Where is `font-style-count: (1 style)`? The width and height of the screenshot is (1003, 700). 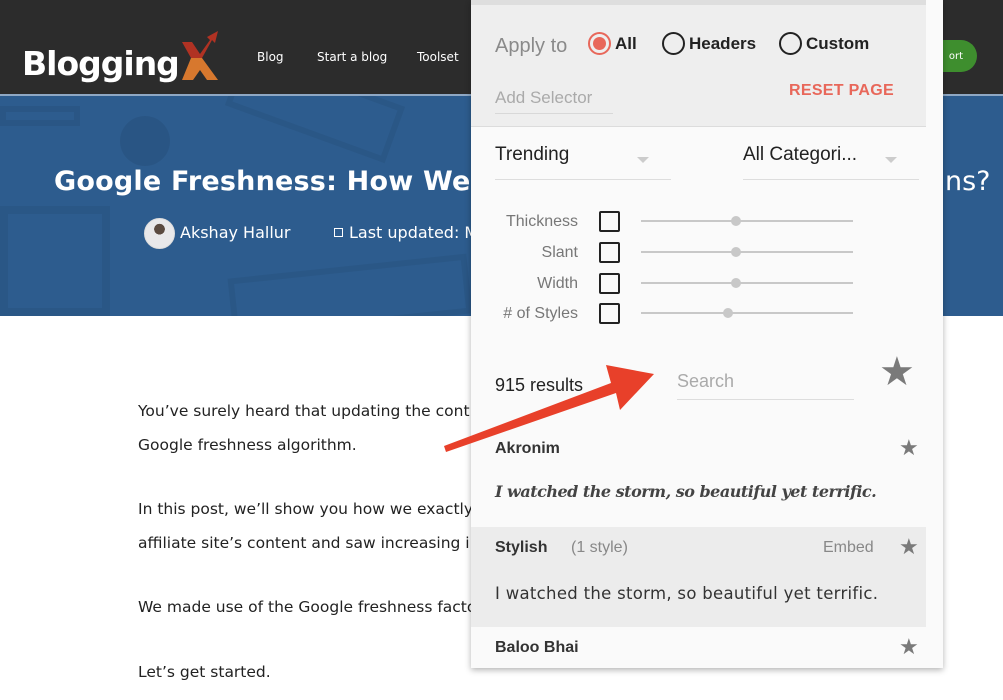 font-style-count: (1 style) is located at coordinates (599, 547).